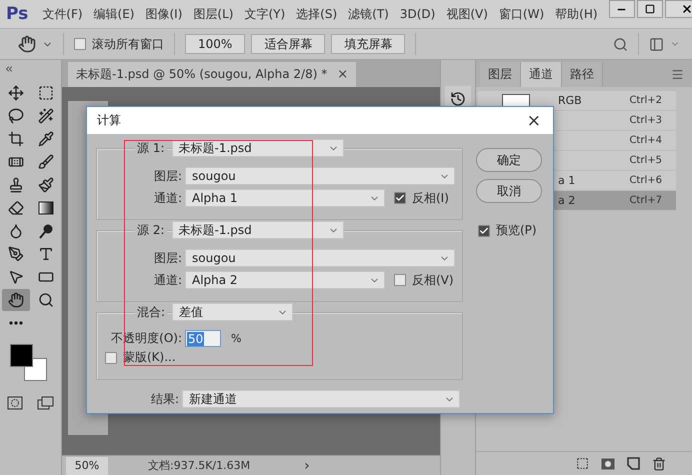  I want to click on search-icon, so click(620, 44).